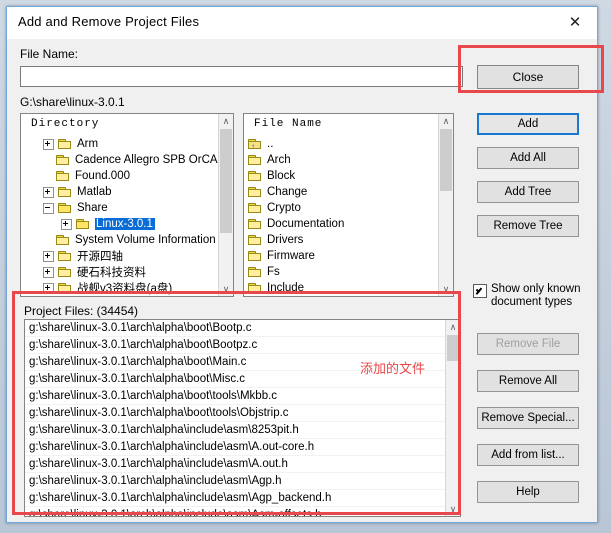 The width and height of the screenshot is (611, 533). I want to click on collapse-minus-icon, so click(48, 208).